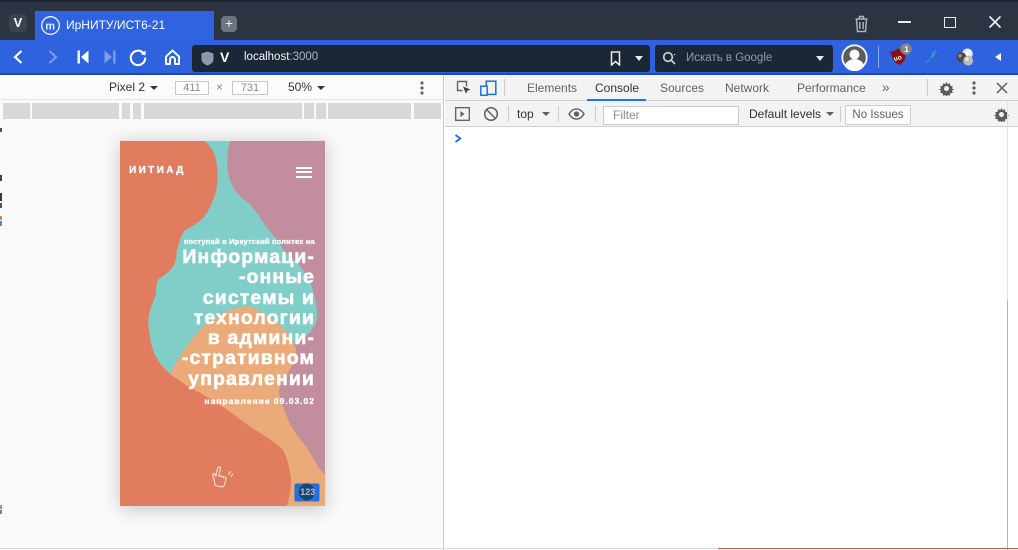 The height and width of the screenshot is (550, 1018). What do you see at coordinates (307, 492) in the screenshot?
I see `svg-text: 123` at bounding box center [307, 492].